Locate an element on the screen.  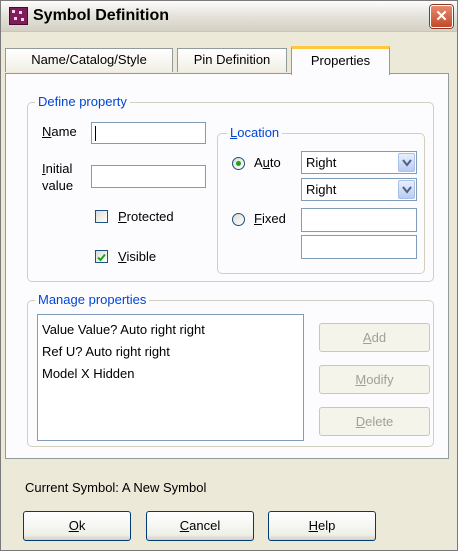
initial-value-label-1: Initial is located at coordinates (57, 168).